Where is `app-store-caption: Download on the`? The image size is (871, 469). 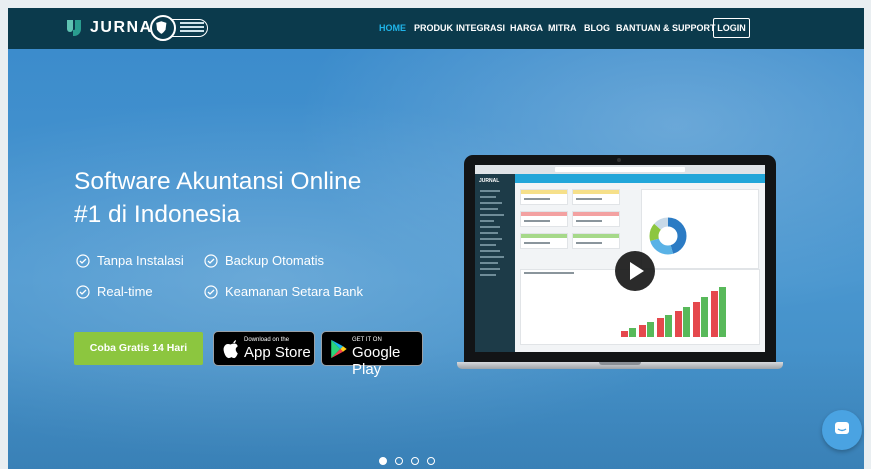 app-store-caption: Download on the is located at coordinates (267, 340).